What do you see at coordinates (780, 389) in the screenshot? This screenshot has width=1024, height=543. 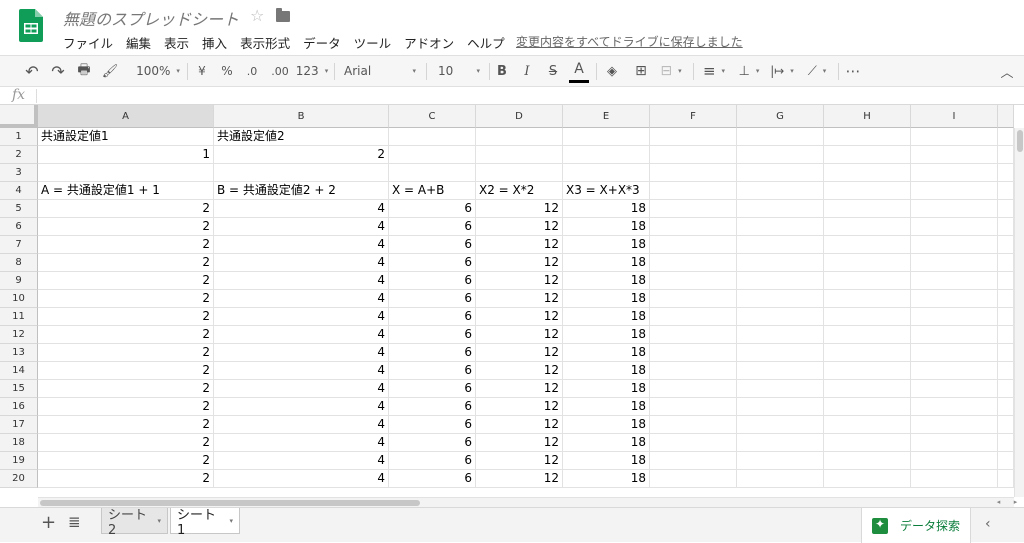 I see `cell-g15` at bounding box center [780, 389].